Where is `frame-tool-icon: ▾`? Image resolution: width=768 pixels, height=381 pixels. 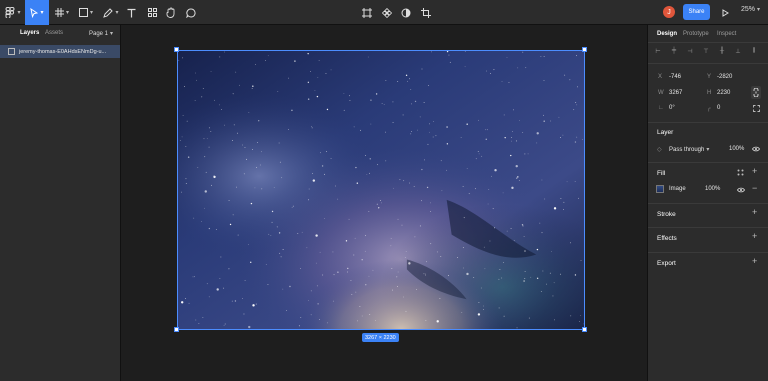
frame-tool-icon: ▾ is located at coordinates (62, 12).